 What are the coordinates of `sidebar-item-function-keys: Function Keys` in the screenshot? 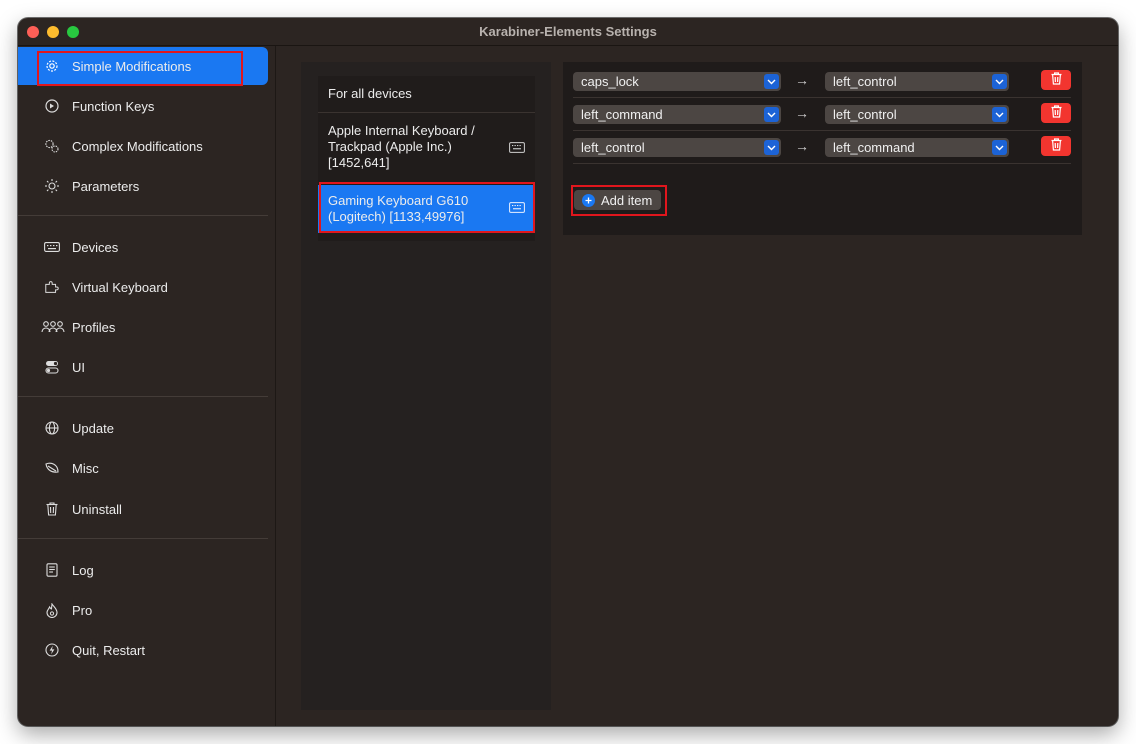 It's located at (143, 106).